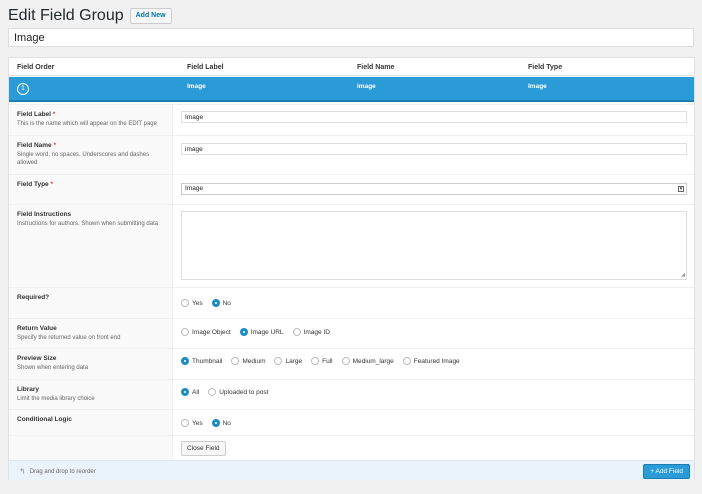 The height and width of the screenshot is (494, 702). Describe the element at coordinates (91, 422) in the screenshot. I see `setting-label-cell: Conditional Logic` at that location.